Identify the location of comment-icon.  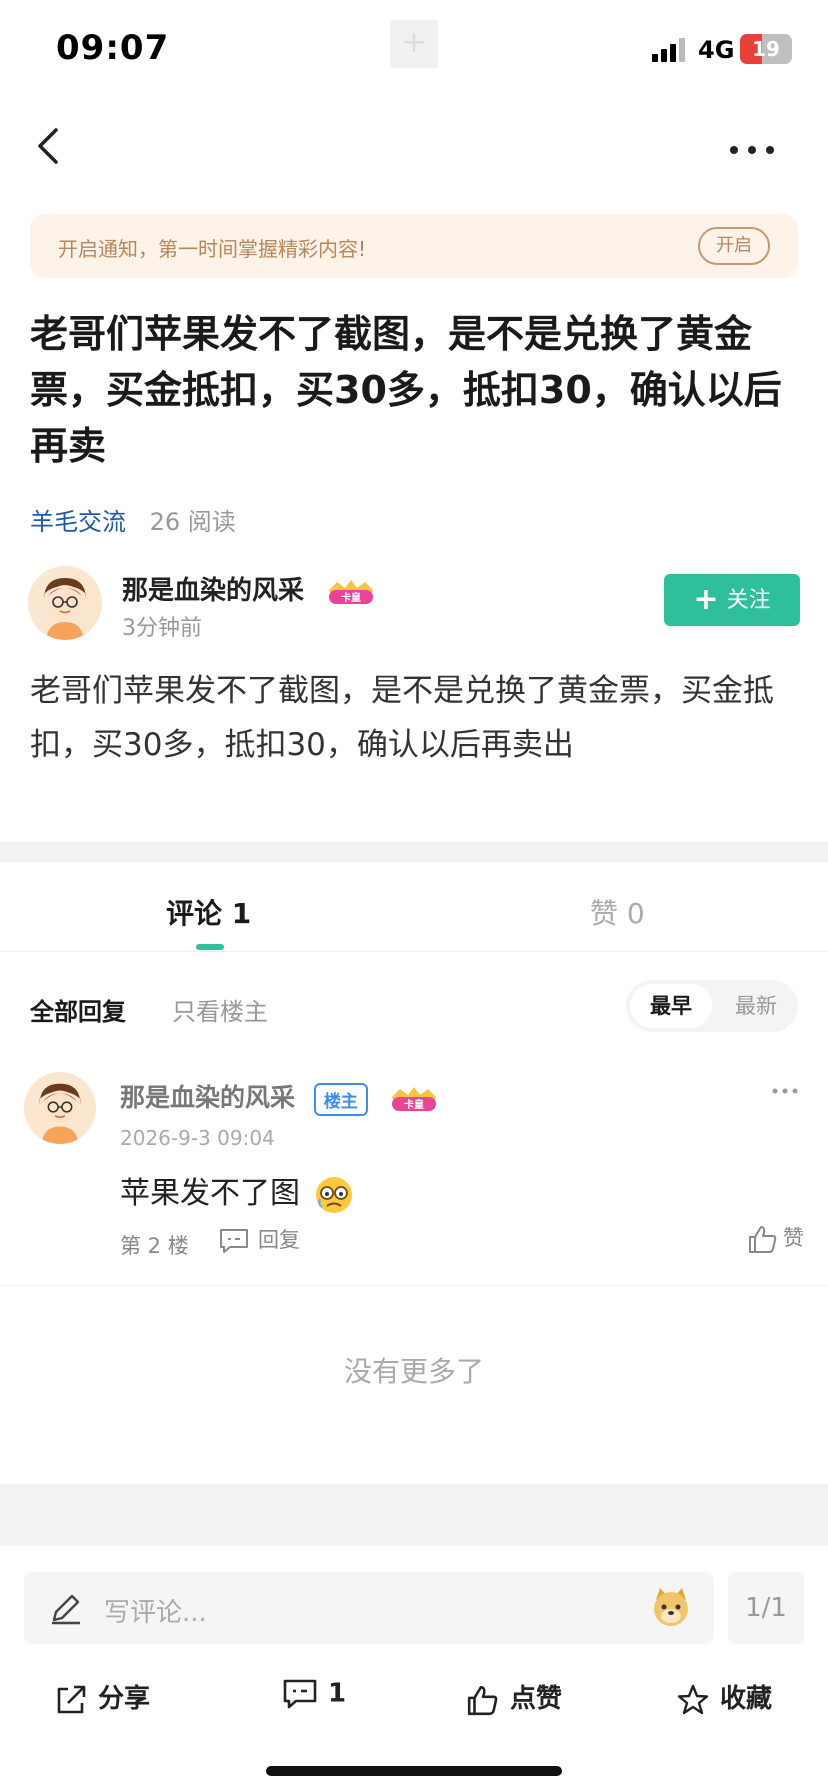
(300, 1694).